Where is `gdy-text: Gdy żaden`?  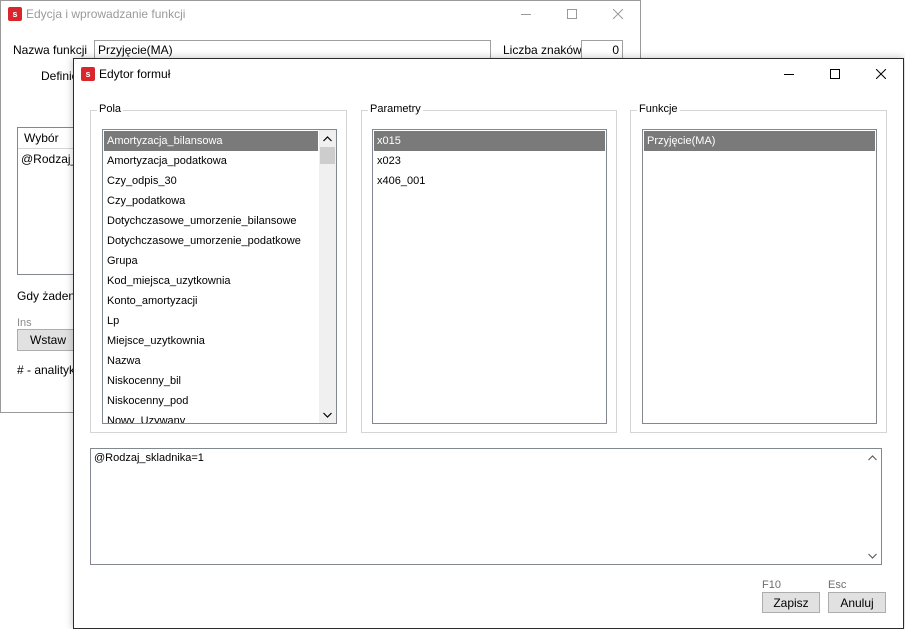
gdy-text: Gdy żaden is located at coordinates (46, 296).